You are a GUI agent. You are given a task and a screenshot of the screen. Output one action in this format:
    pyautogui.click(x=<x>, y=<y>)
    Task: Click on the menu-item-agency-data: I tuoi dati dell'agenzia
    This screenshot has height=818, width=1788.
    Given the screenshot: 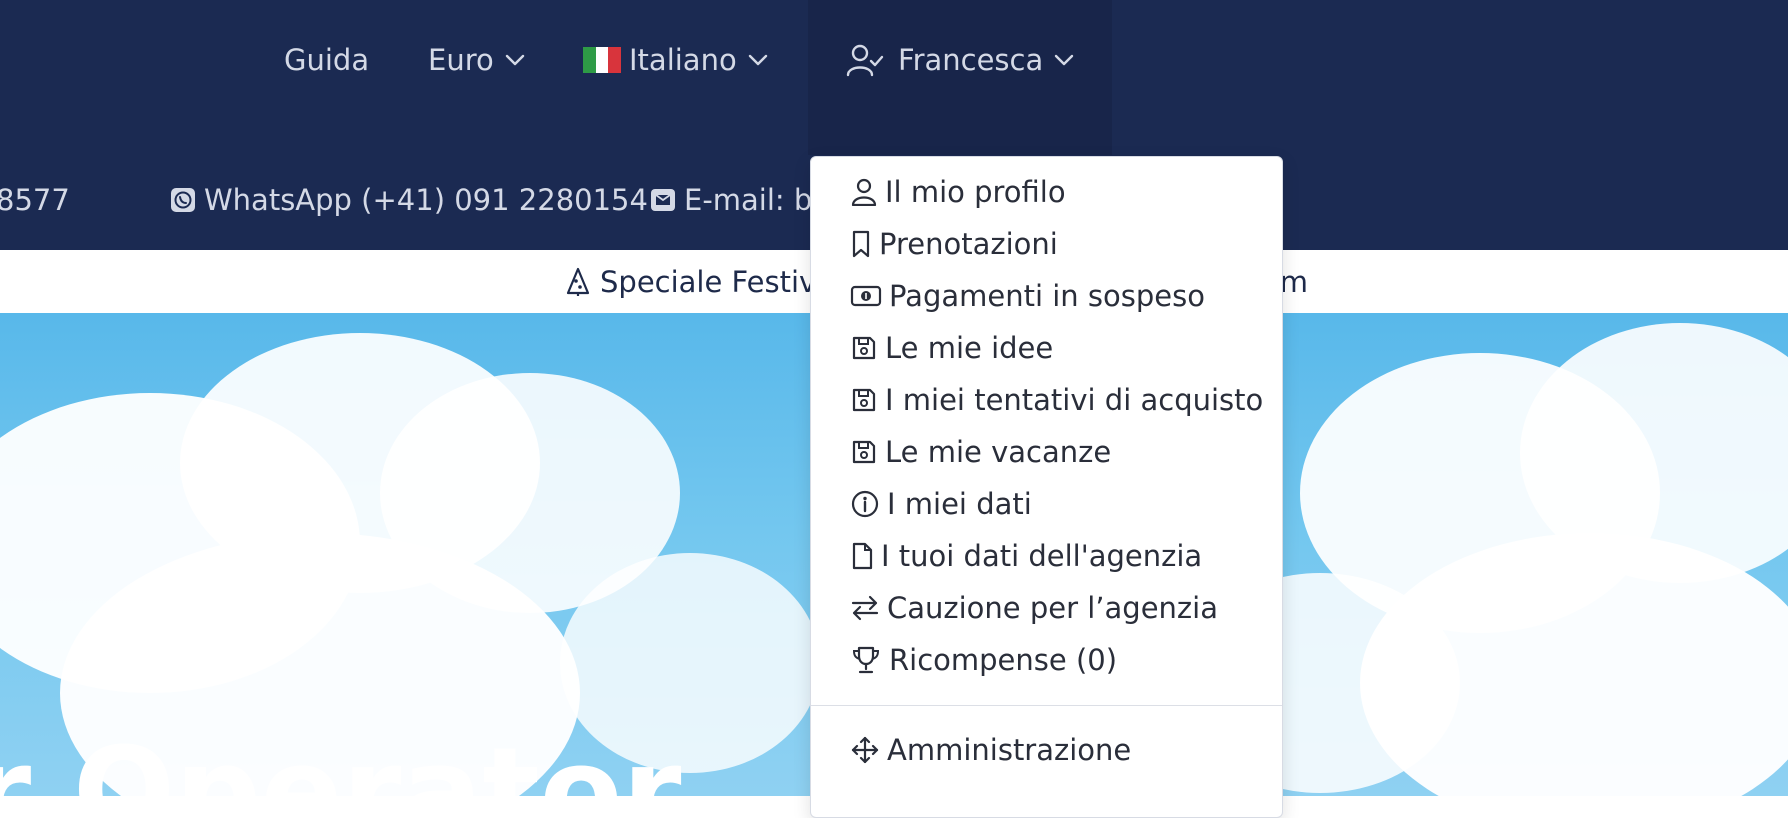 What is the action you would take?
    pyautogui.click(x=1025, y=556)
    